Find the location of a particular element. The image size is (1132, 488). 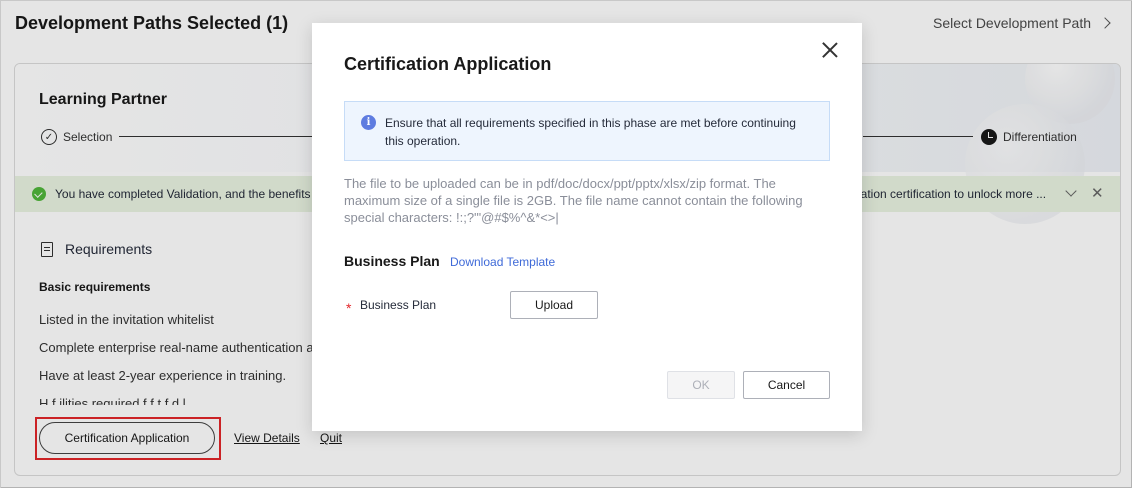

upload-button: Upload is located at coordinates (554, 305).